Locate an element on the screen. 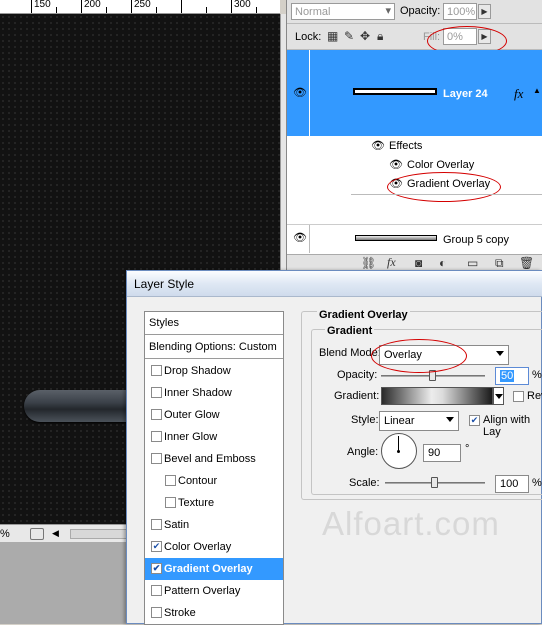 This screenshot has height=625, width=542. collapse-effects-icon: ▲ is located at coordinates (537, 90).